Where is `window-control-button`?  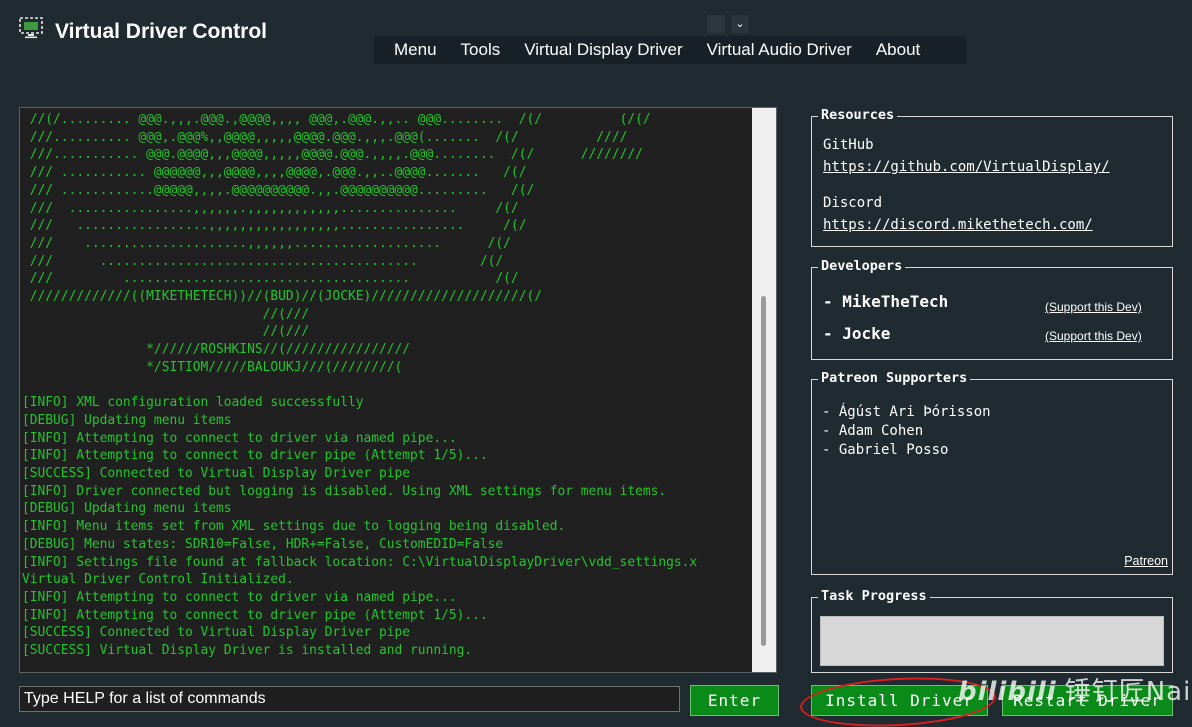
window-control-button is located at coordinates (716, 24).